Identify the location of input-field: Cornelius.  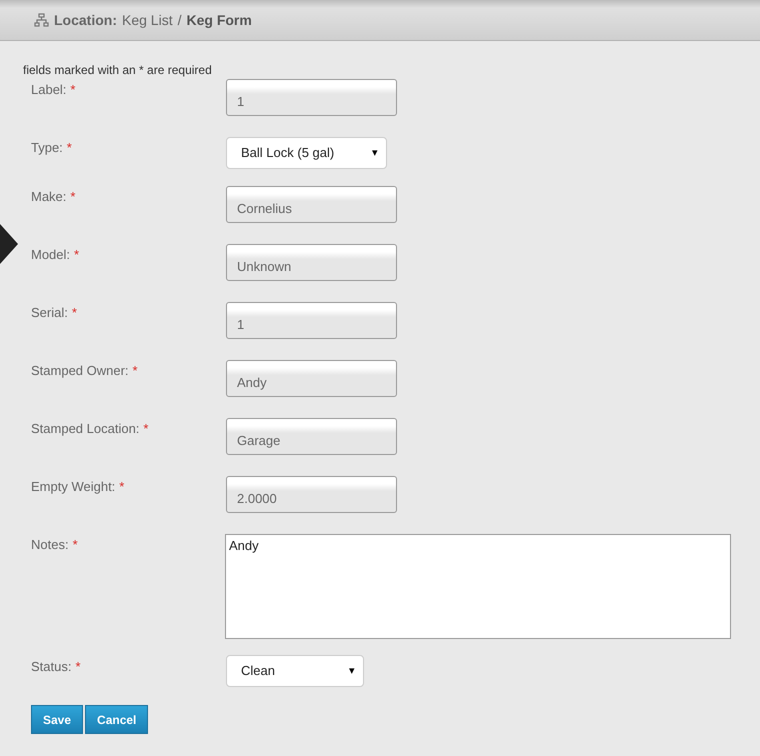
(311, 204).